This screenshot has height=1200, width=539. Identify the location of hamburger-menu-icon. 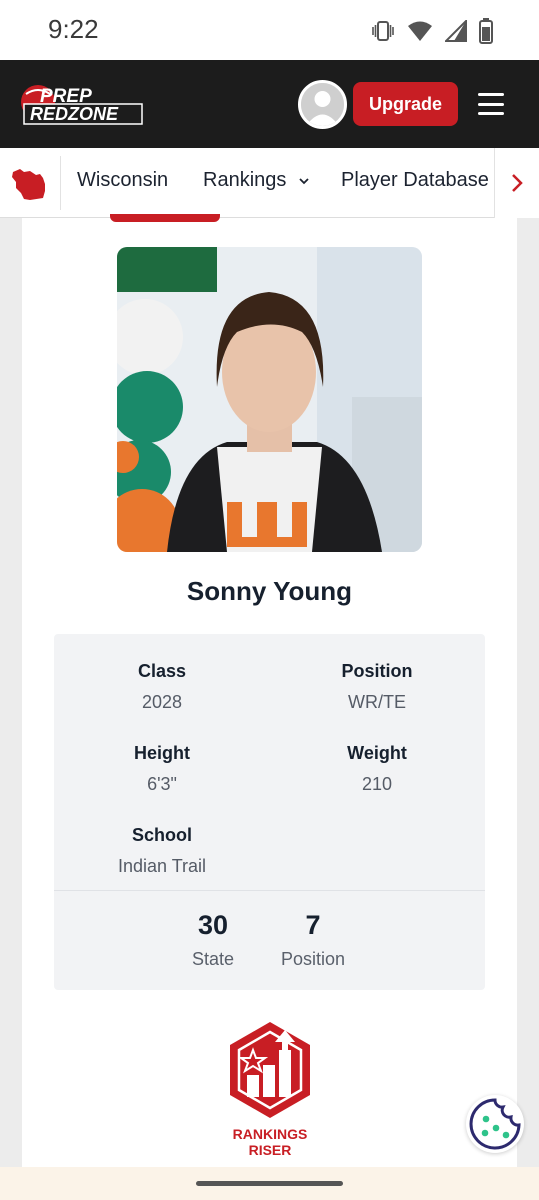
(491, 104).